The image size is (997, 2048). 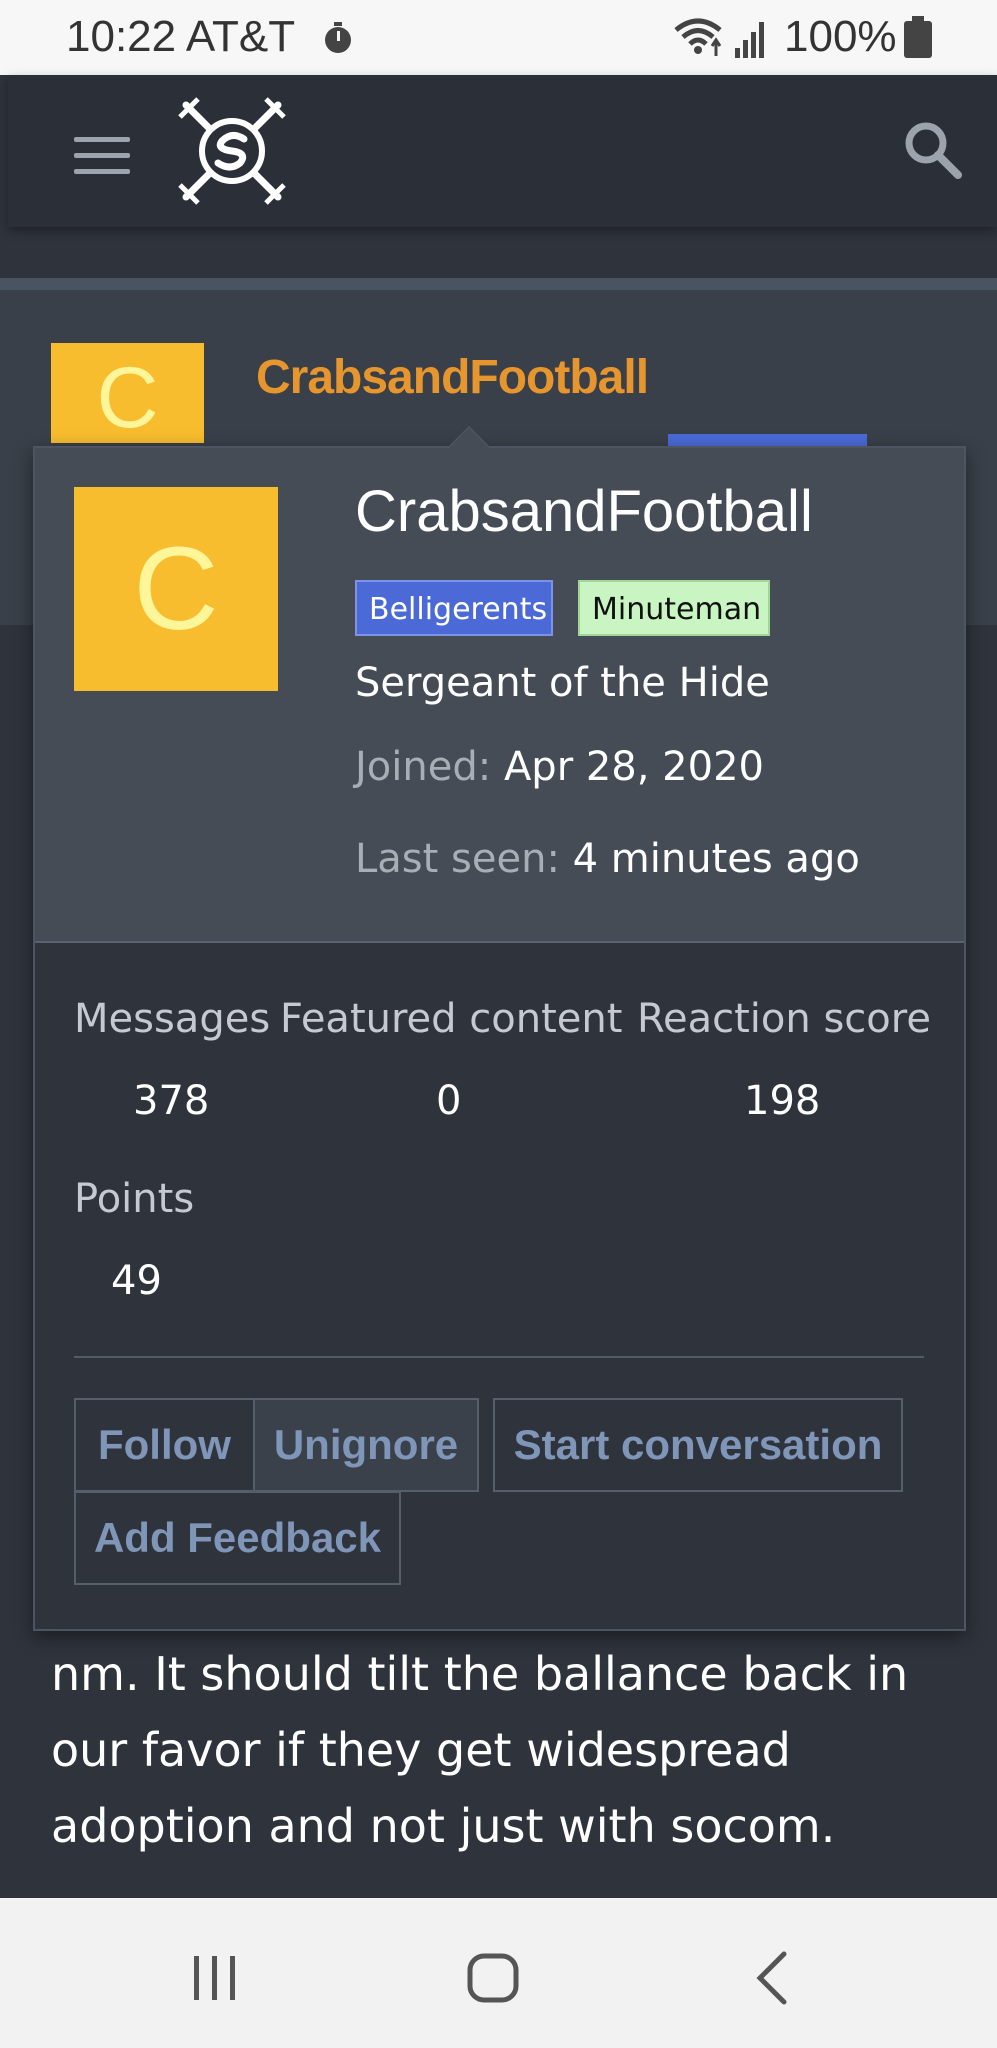 I want to click on member-avatar: C, so click(x=176, y=589).